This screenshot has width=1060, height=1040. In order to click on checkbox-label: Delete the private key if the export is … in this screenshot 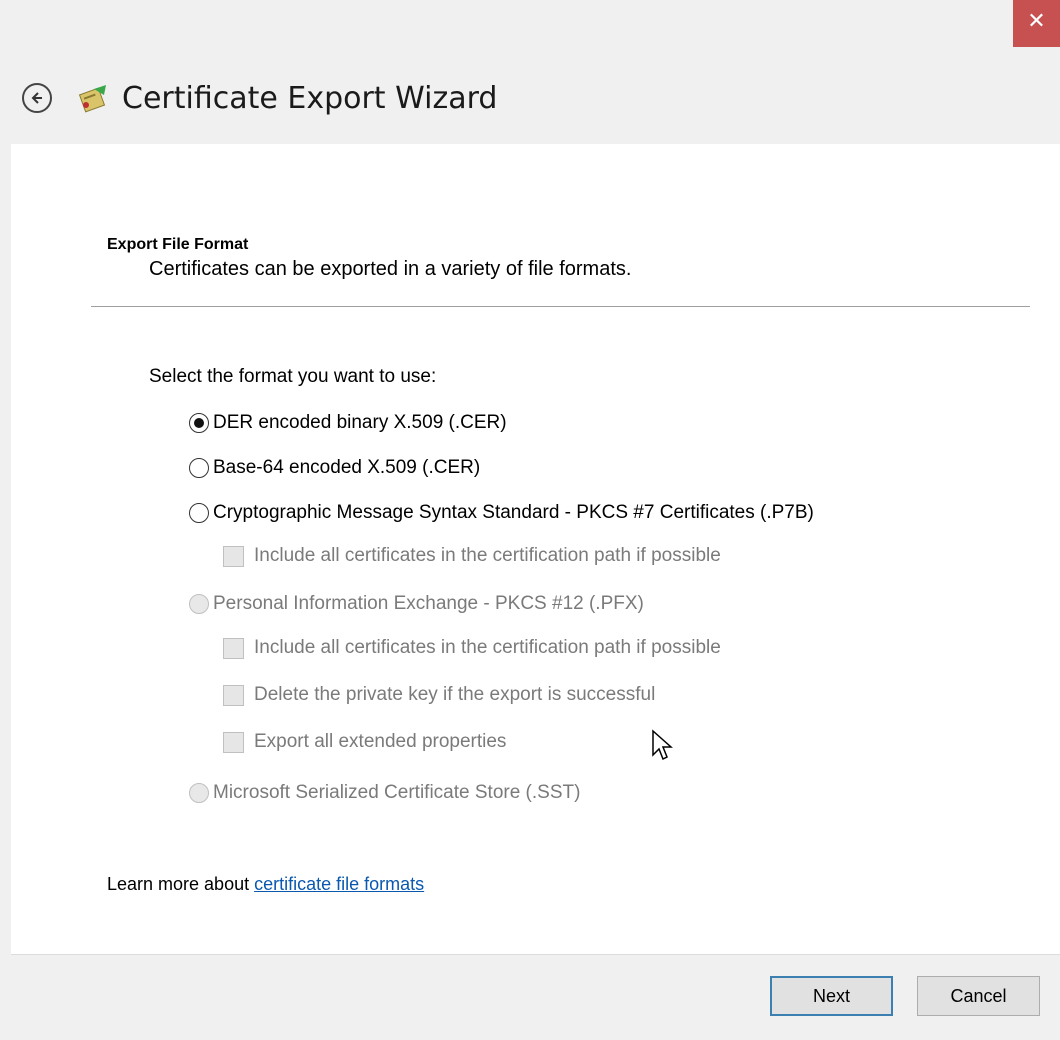, I will do `click(455, 694)`.